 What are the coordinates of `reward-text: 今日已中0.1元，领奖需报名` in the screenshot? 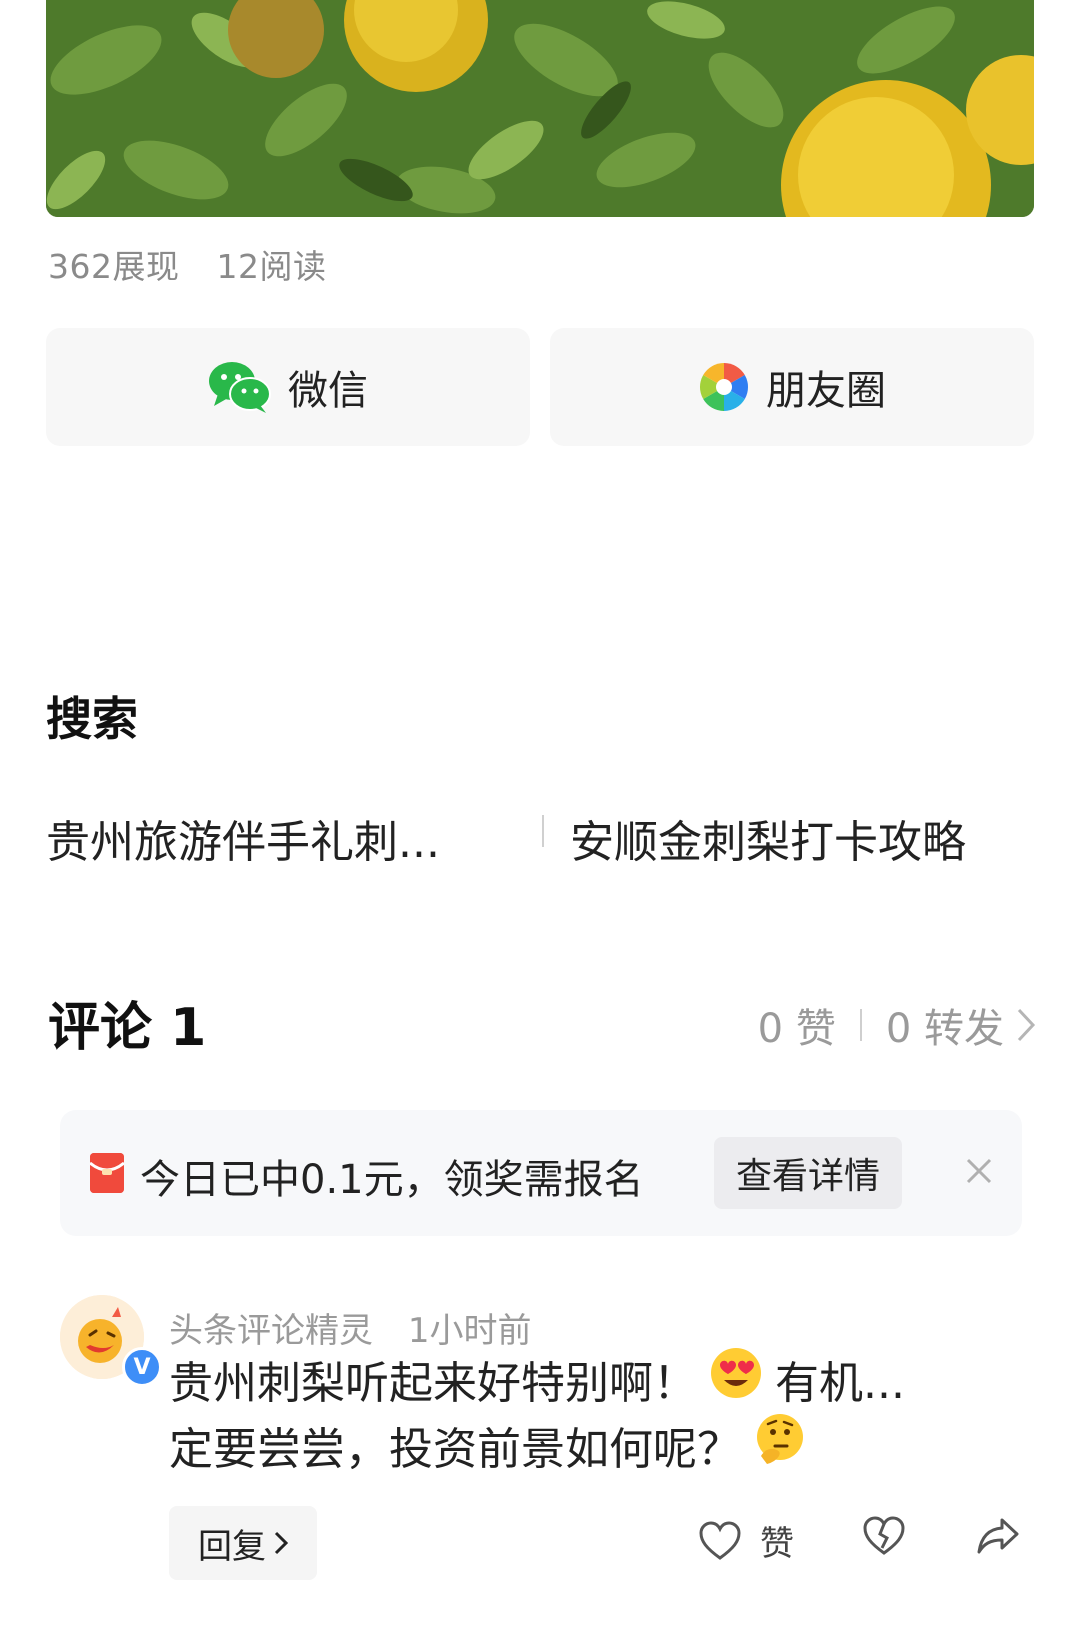 It's located at (392, 1180).